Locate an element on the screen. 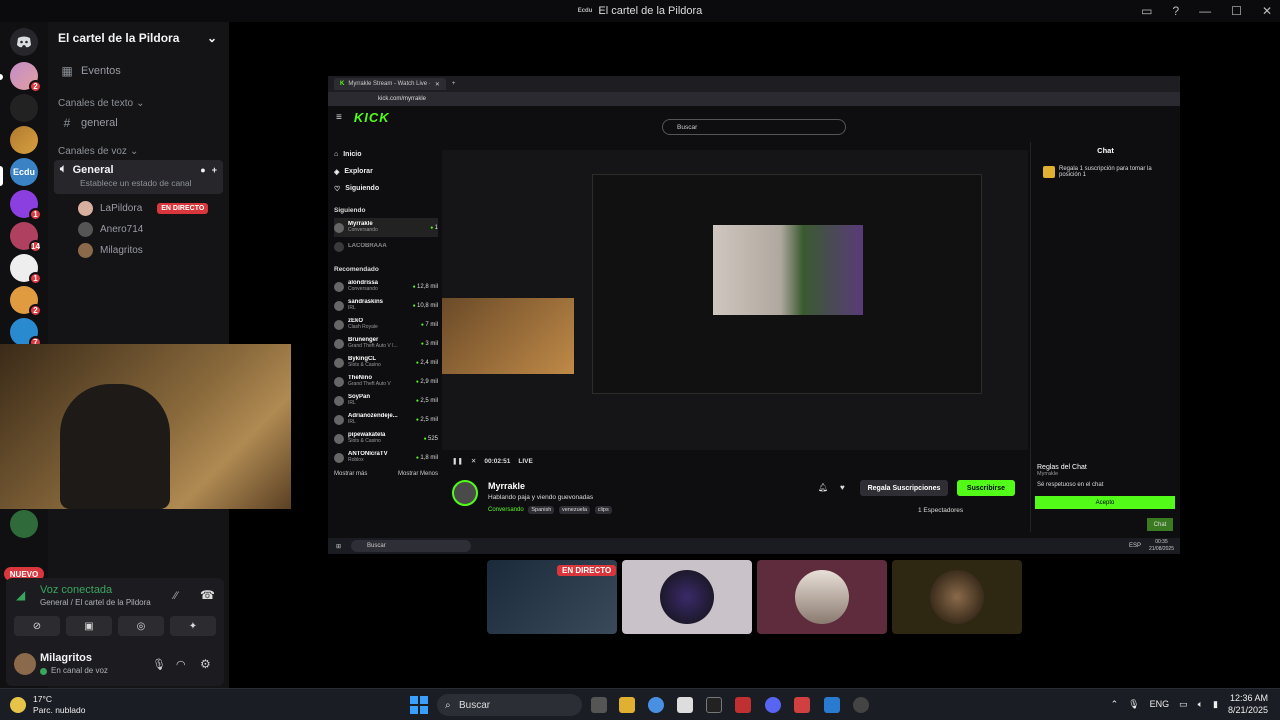 Image resolution: width=1280 pixels, height=720 pixels. recommended-item: BykingCLSlots & Casino2,4 mil is located at coordinates (386, 362).